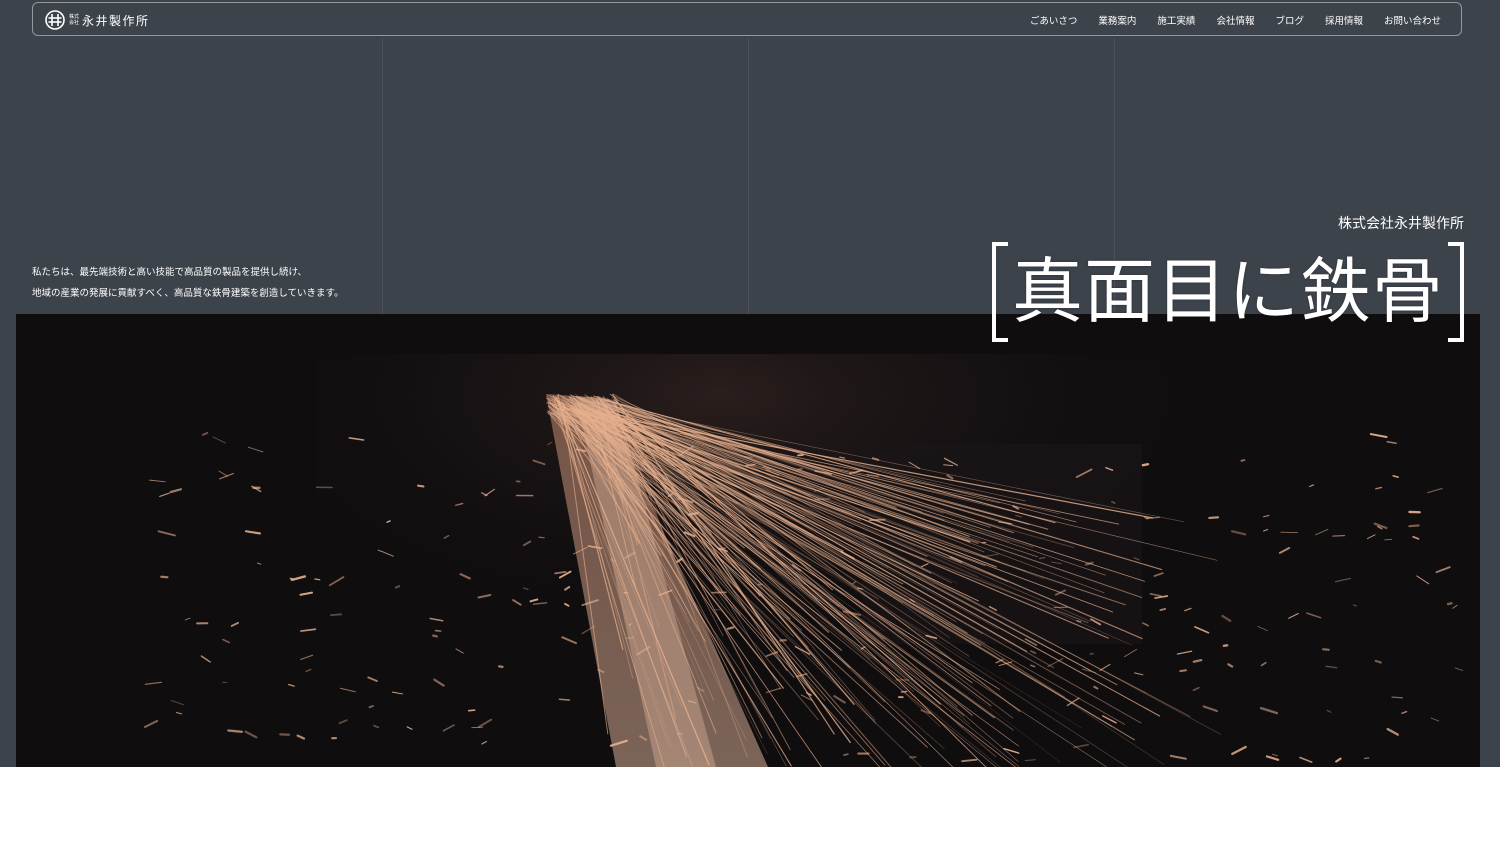 The width and height of the screenshot is (1500, 844). What do you see at coordinates (1456, 292) in the screenshot?
I see `right-bracket-icon` at bounding box center [1456, 292].